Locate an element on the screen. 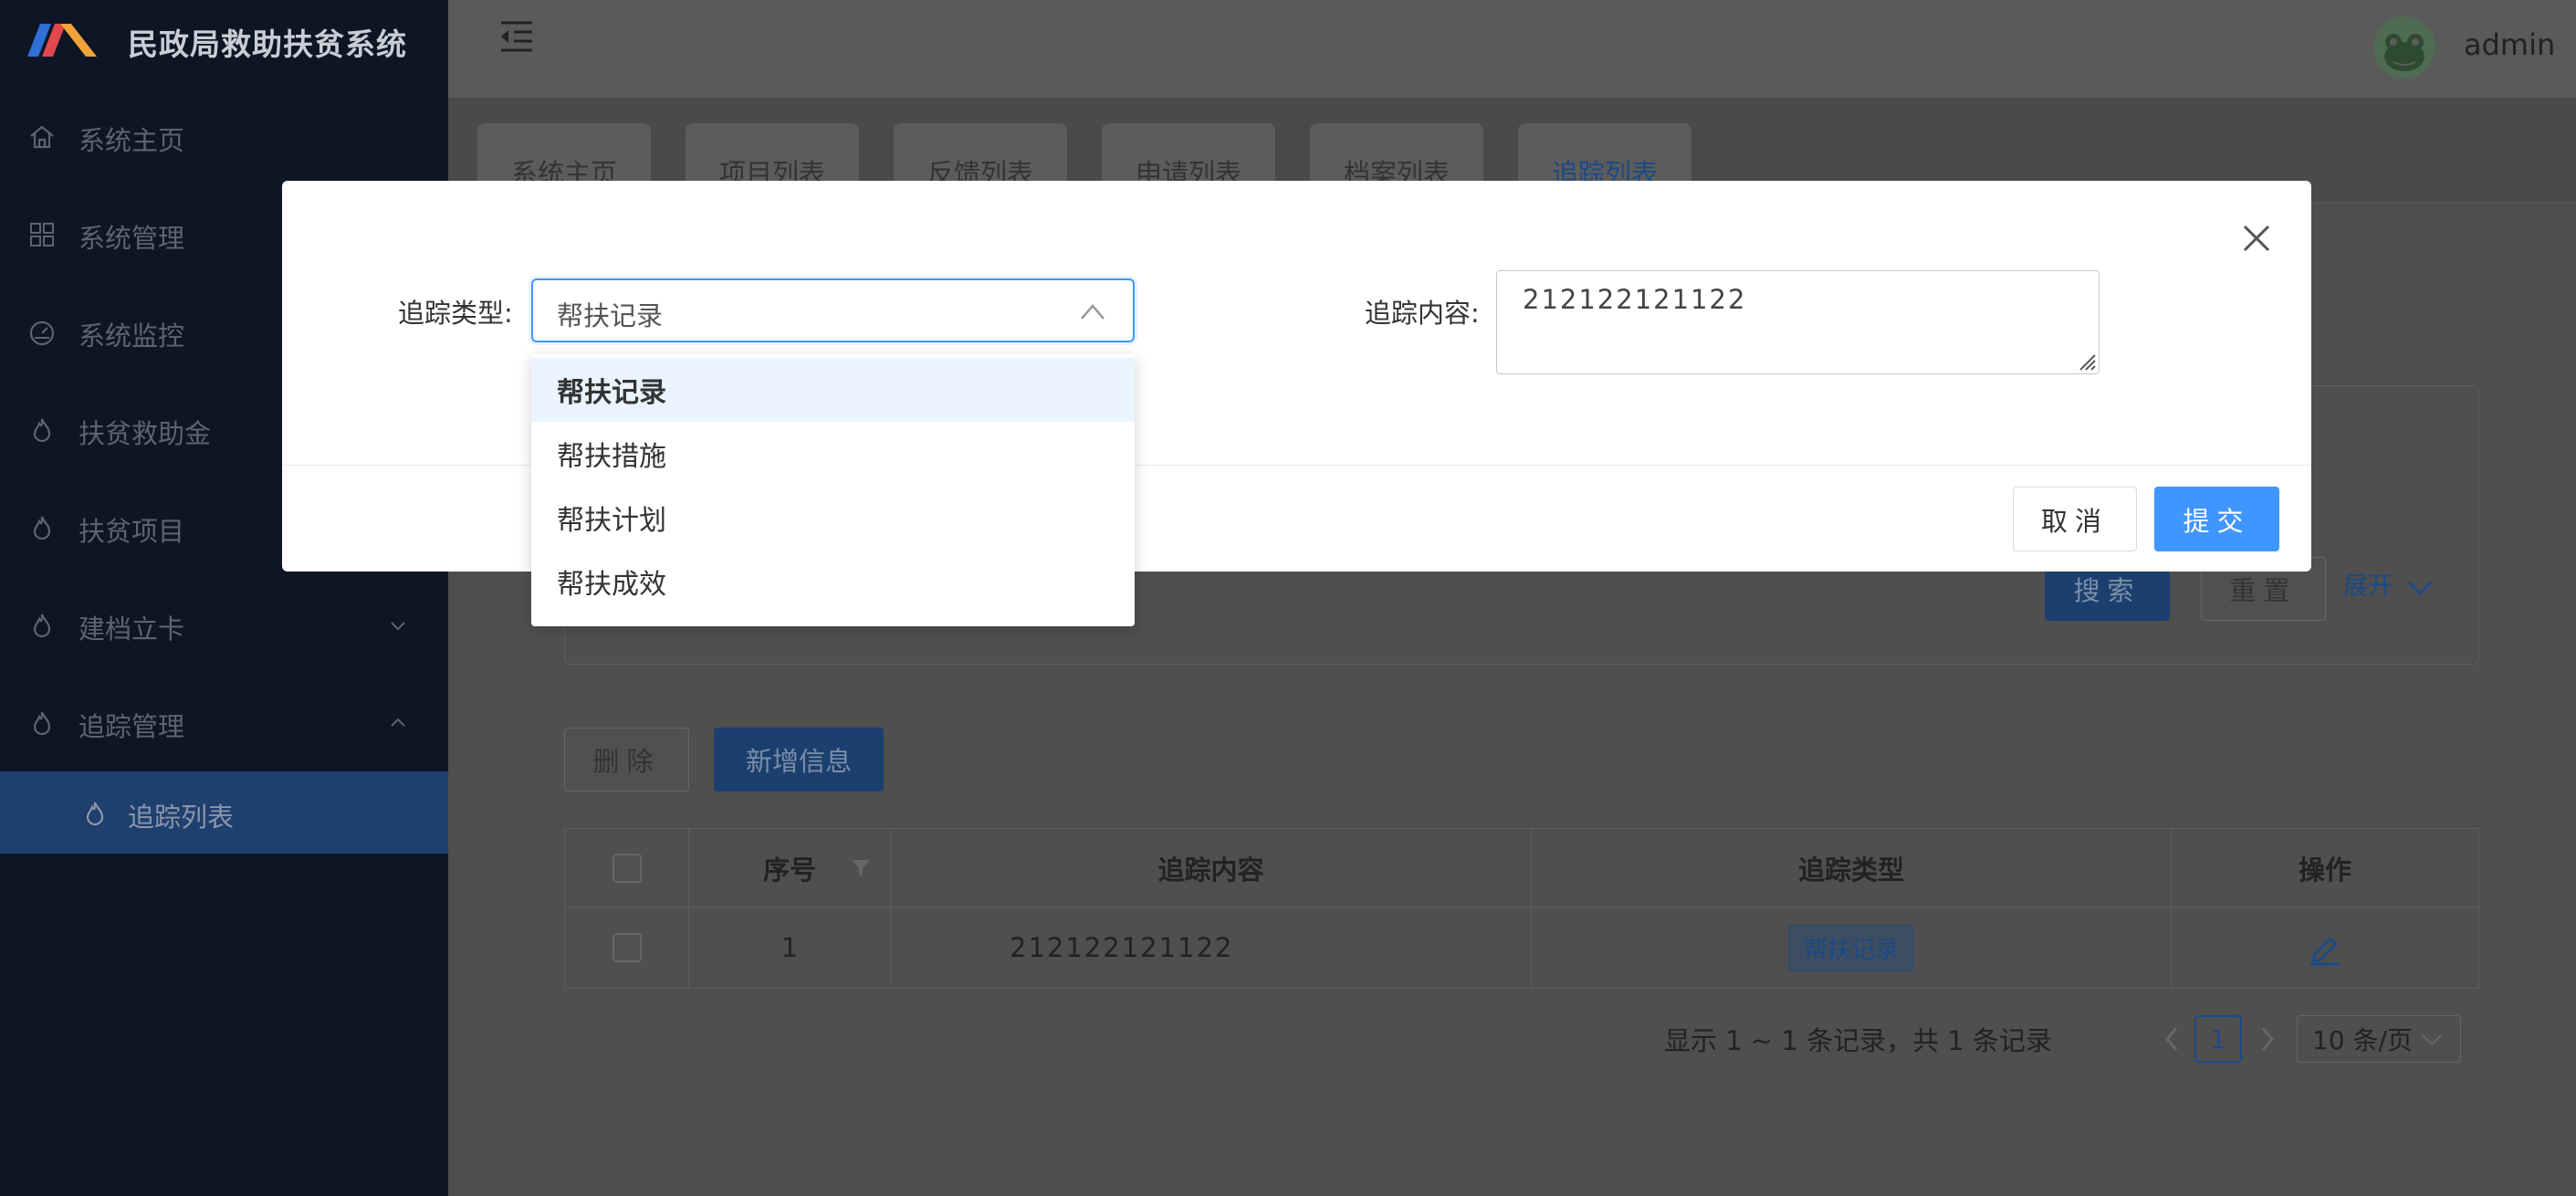 Image resolution: width=2576 pixels, height=1196 pixels. dropdown-option-measure: 帮扶措施 is located at coordinates (833, 454).